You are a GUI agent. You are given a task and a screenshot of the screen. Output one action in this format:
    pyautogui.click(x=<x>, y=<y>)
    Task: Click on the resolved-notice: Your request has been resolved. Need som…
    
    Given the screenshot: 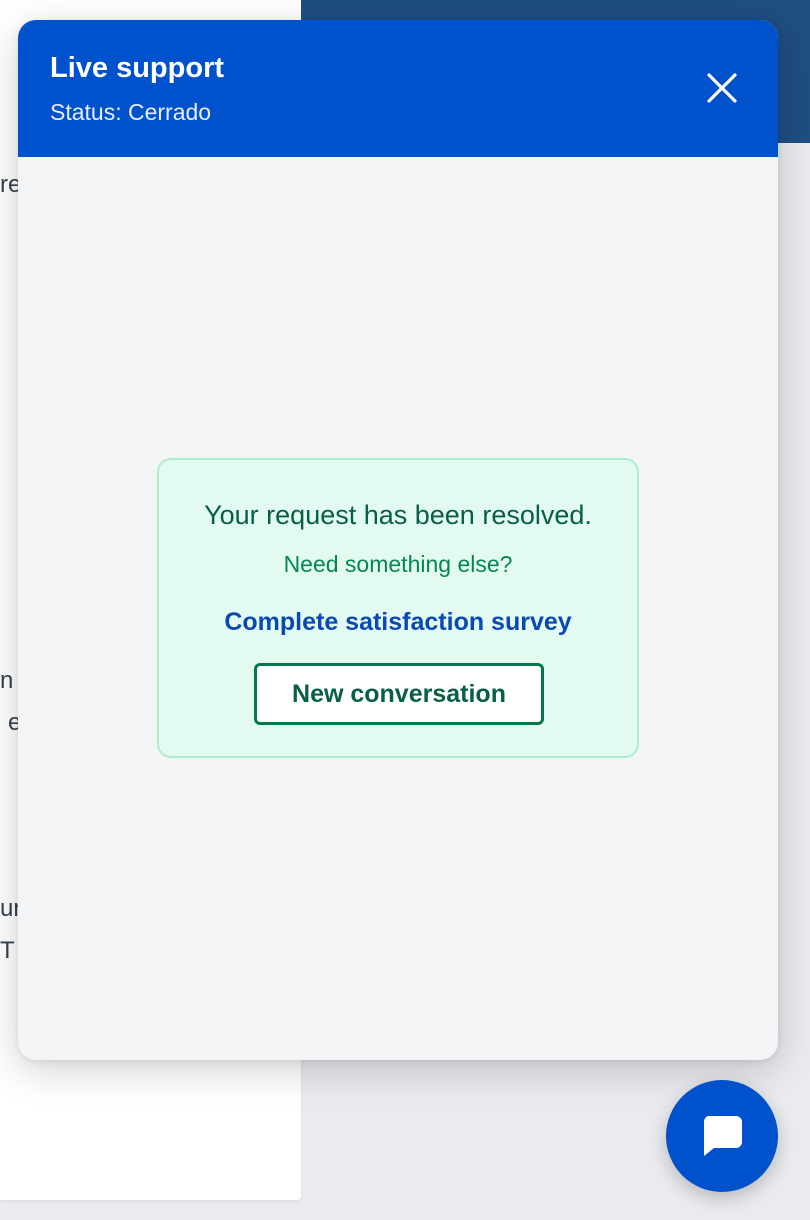 What is the action you would take?
    pyautogui.click(x=398, y=608)
    